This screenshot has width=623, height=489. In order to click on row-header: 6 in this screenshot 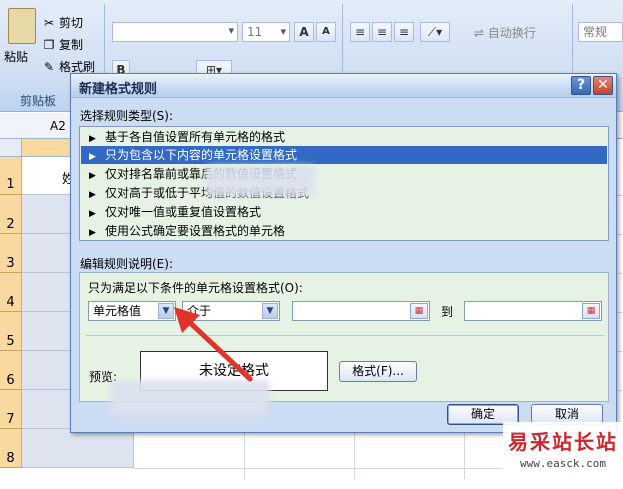, I will do `click(11, 370)`.